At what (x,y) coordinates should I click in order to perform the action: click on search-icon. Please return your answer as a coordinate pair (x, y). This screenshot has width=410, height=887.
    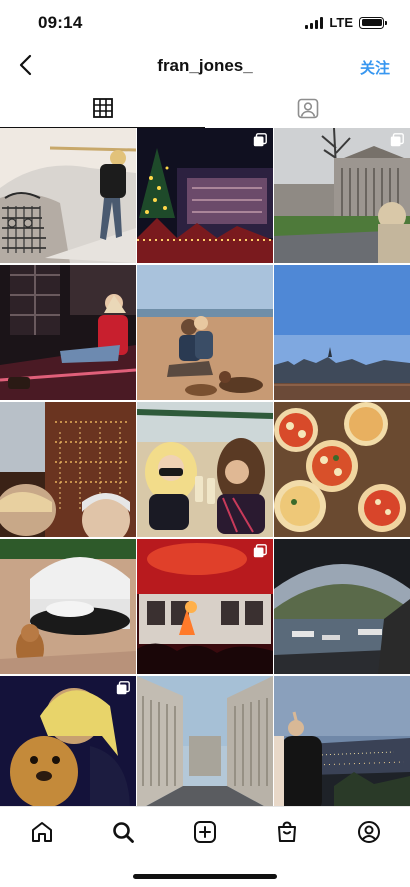
    Looking at the image, I should click on (123, 832).